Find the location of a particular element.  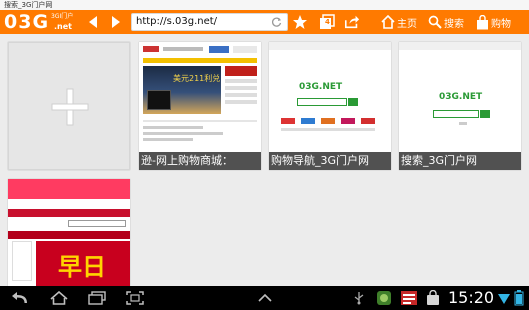

url-input: http://s.03g.net/ is located at coordinates (209, 22).